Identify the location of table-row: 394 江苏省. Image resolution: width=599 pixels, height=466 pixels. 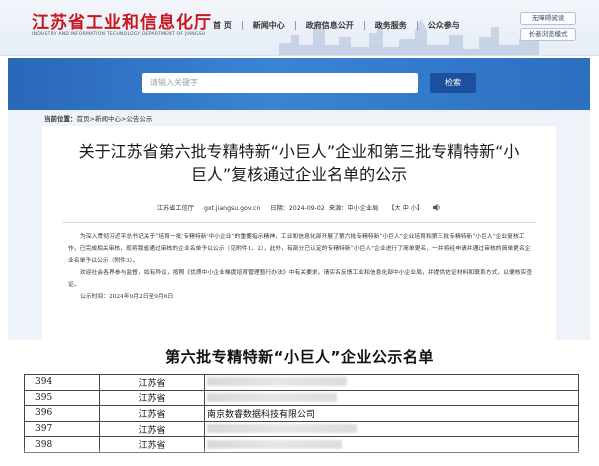
(301, 382).